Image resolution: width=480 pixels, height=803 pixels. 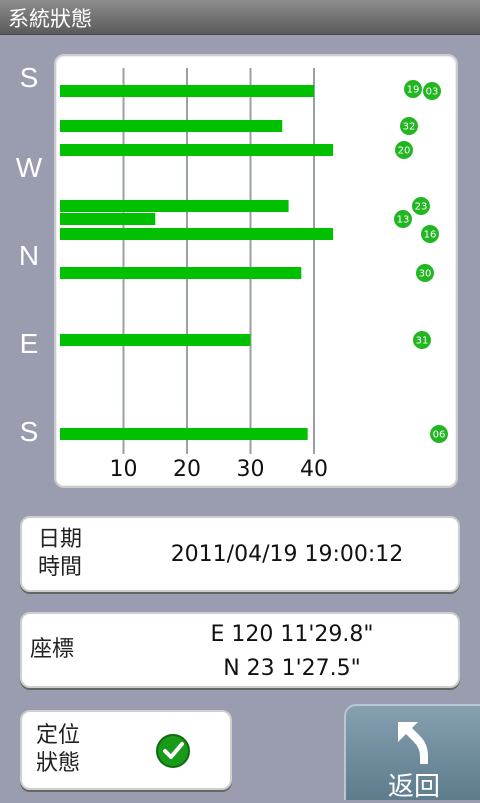 I want to click on status-label-line2: 狀態, so click(x=58, y=763).